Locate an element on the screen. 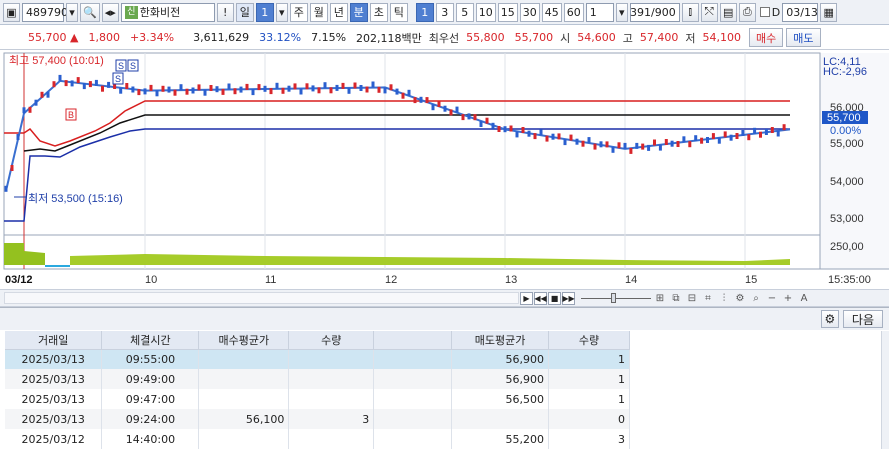  compare-tool-icon: ⊟ is located at coordinates (692, 298).